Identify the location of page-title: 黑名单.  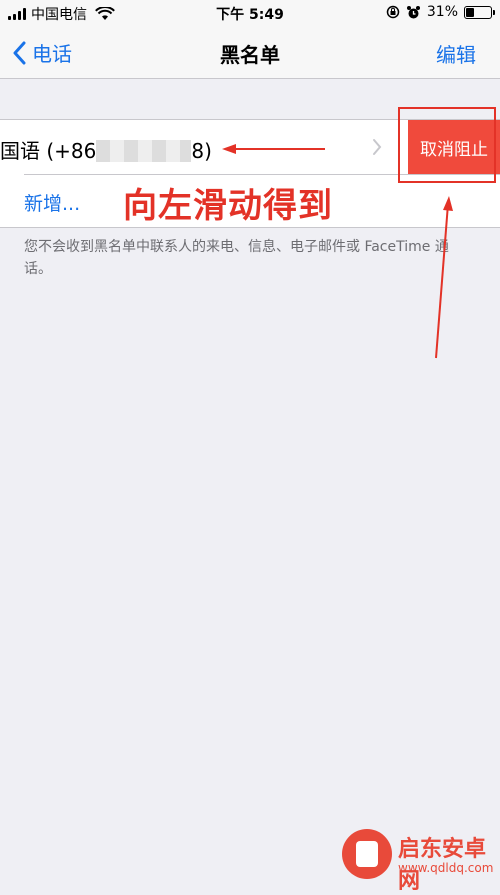
(250, 55).